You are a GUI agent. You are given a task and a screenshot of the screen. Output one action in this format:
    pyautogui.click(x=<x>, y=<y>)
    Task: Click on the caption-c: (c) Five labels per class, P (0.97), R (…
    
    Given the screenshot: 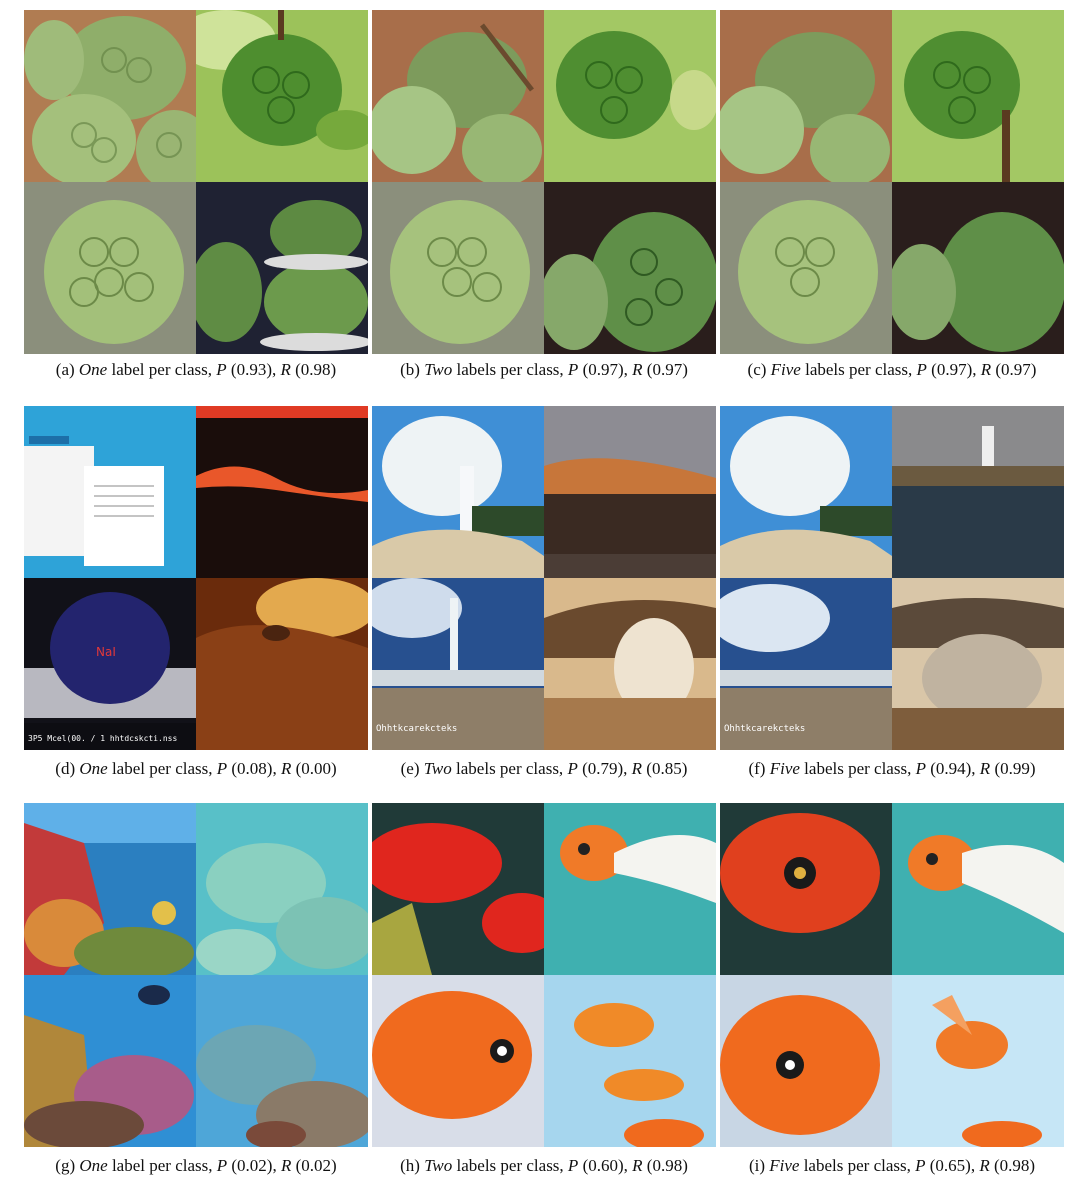 What is the action you would take?
    pyautogui.click(x=892, y=369)
    